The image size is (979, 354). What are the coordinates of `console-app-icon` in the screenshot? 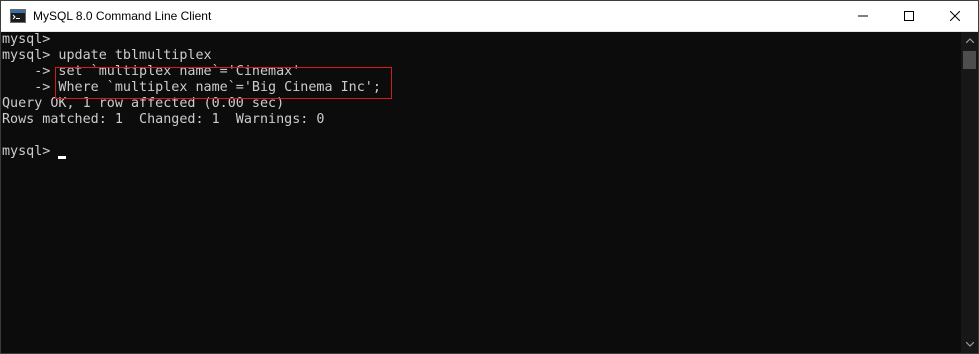 It's located at (18, 16).